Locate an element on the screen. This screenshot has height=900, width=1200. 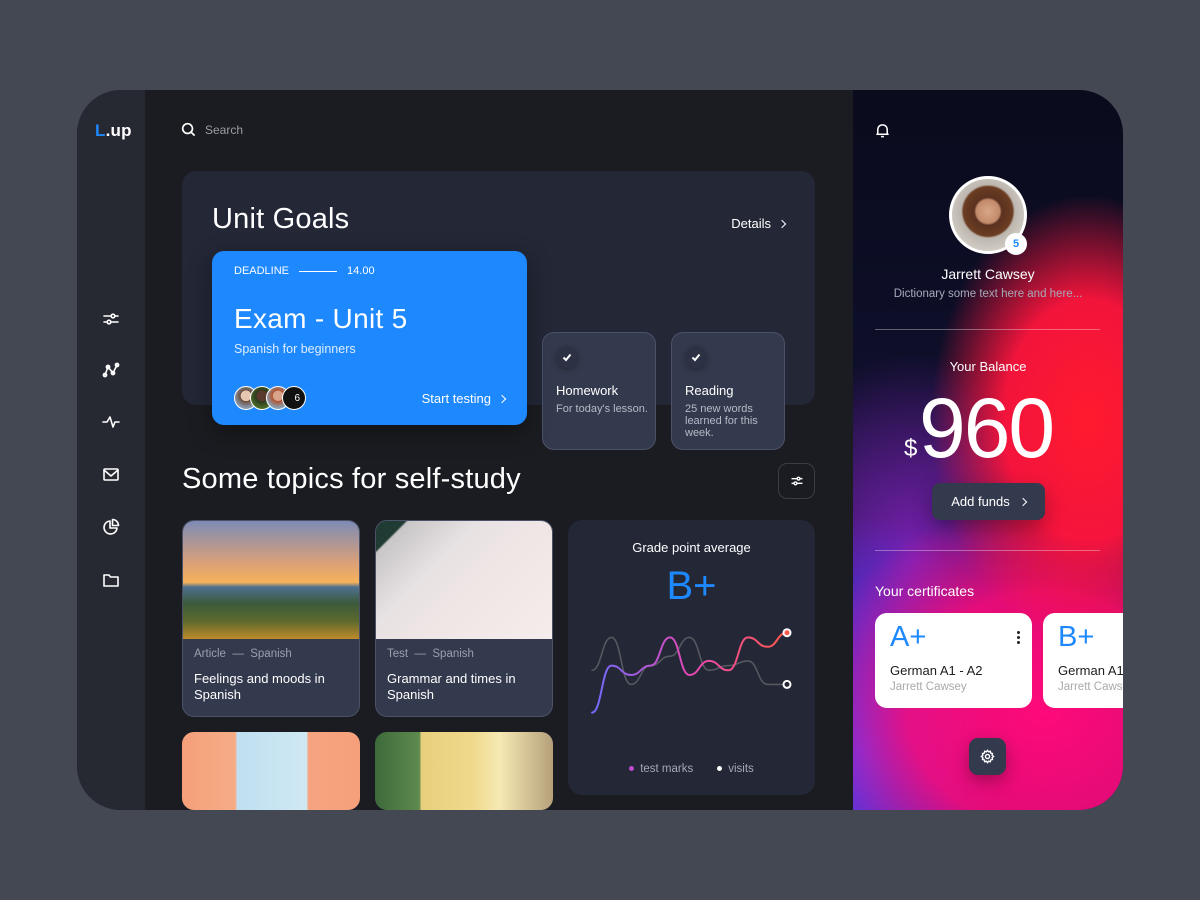
gear-icon is located at coordinates (987, 756).